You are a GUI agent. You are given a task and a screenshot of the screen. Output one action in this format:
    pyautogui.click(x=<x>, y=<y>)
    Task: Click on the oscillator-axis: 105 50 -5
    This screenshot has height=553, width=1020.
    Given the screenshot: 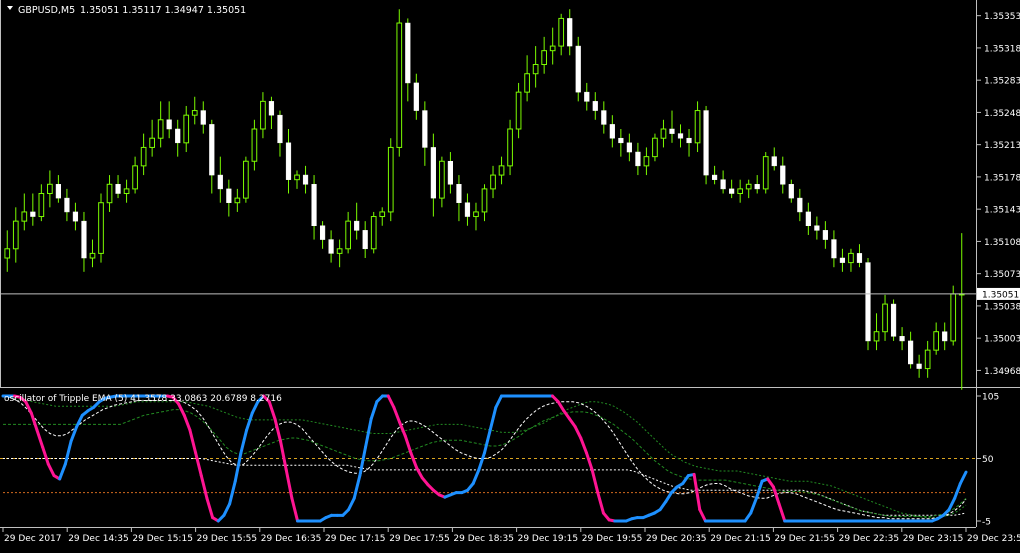 What is the action you would take?
    pyautogui.click(x=988, y=460)
    